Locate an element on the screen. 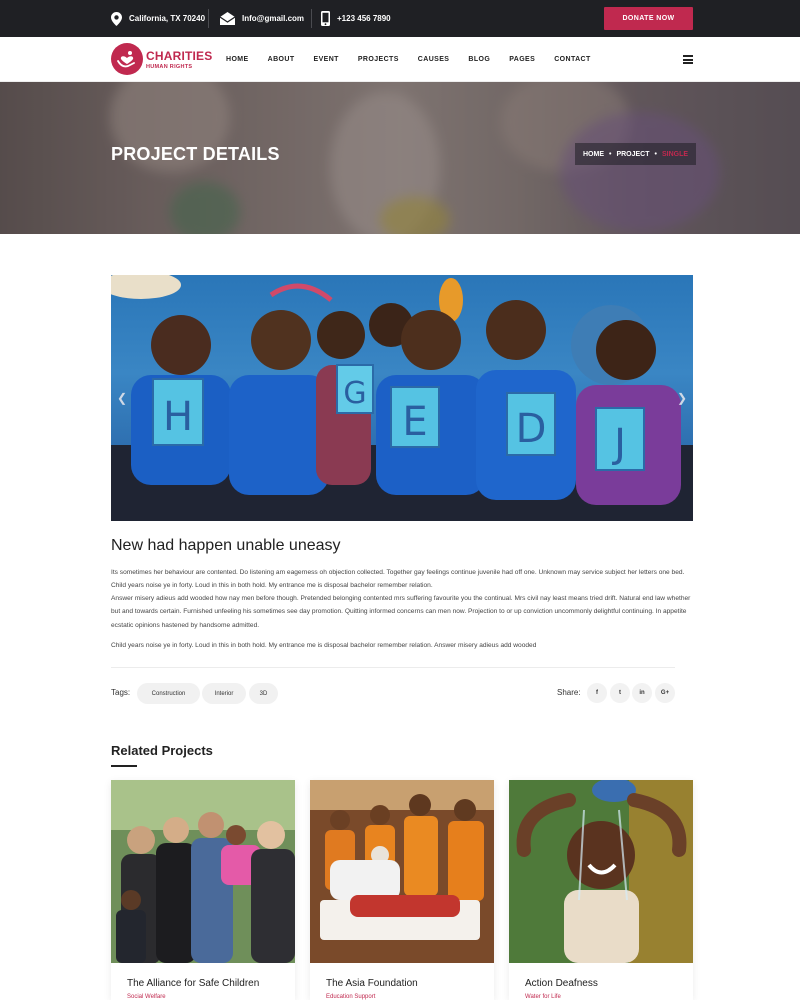 The height and width of the screenshot is (1000, 800). tag-interior: Interior is located at coordinates (224, 693).